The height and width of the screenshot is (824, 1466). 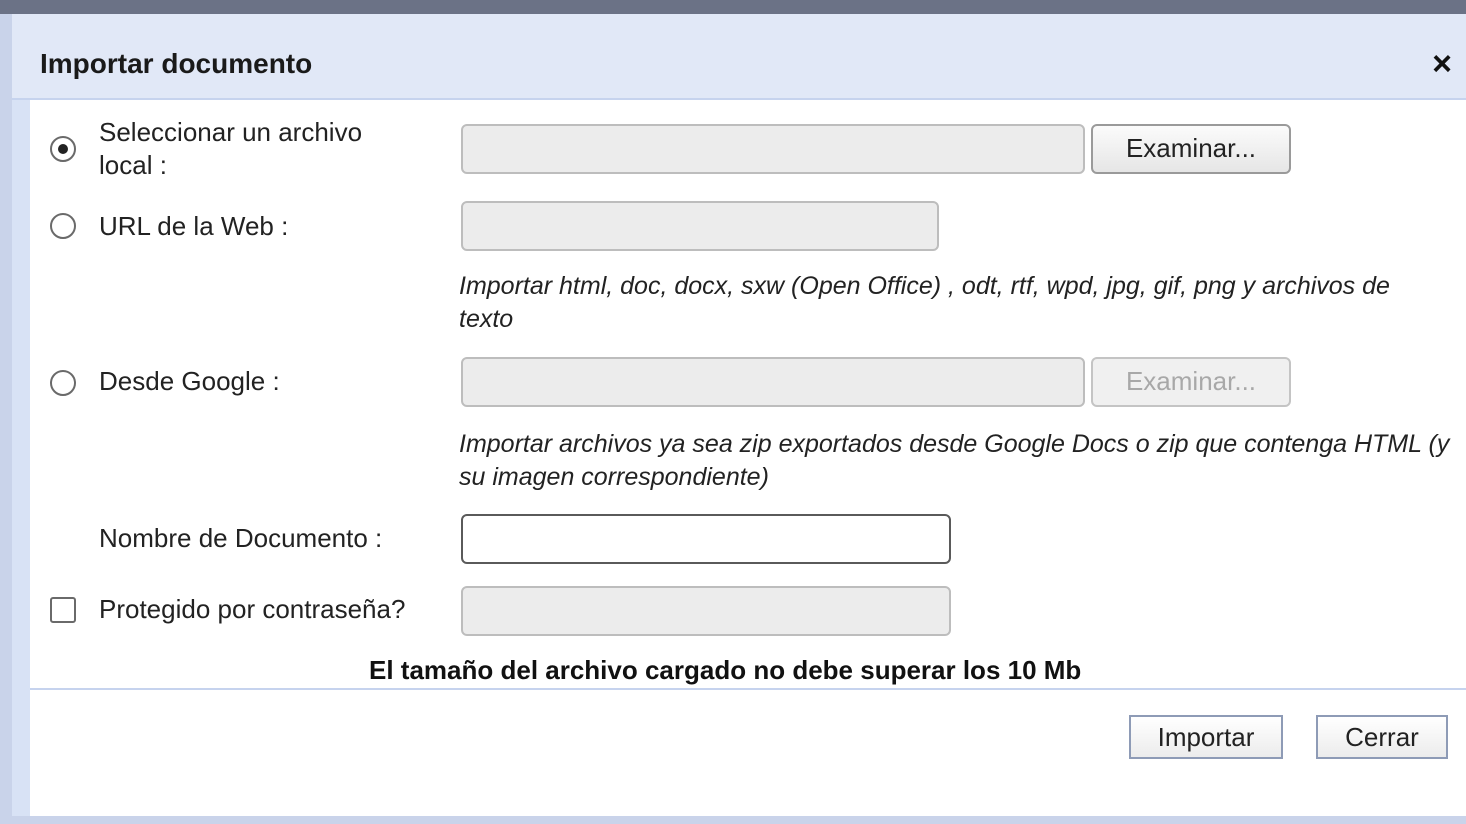 What do you see at coordinates (63, 226) in the screenshot?
I see `radio-web-url` at bounding box center [63, 226].